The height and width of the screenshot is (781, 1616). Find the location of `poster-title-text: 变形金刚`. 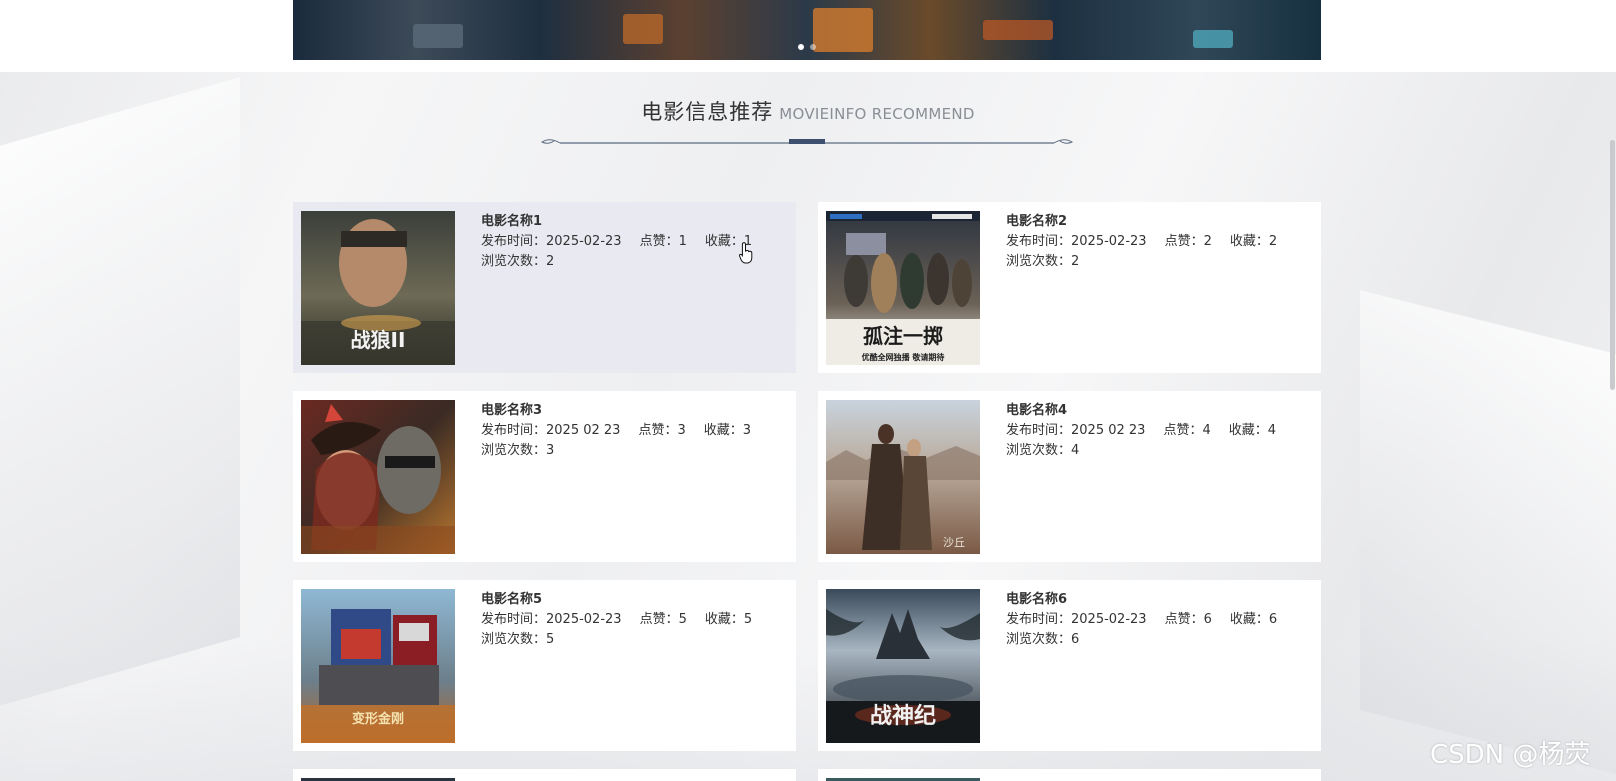

poster-title-text: 变形金刚 is located at coordinates (378, 719).